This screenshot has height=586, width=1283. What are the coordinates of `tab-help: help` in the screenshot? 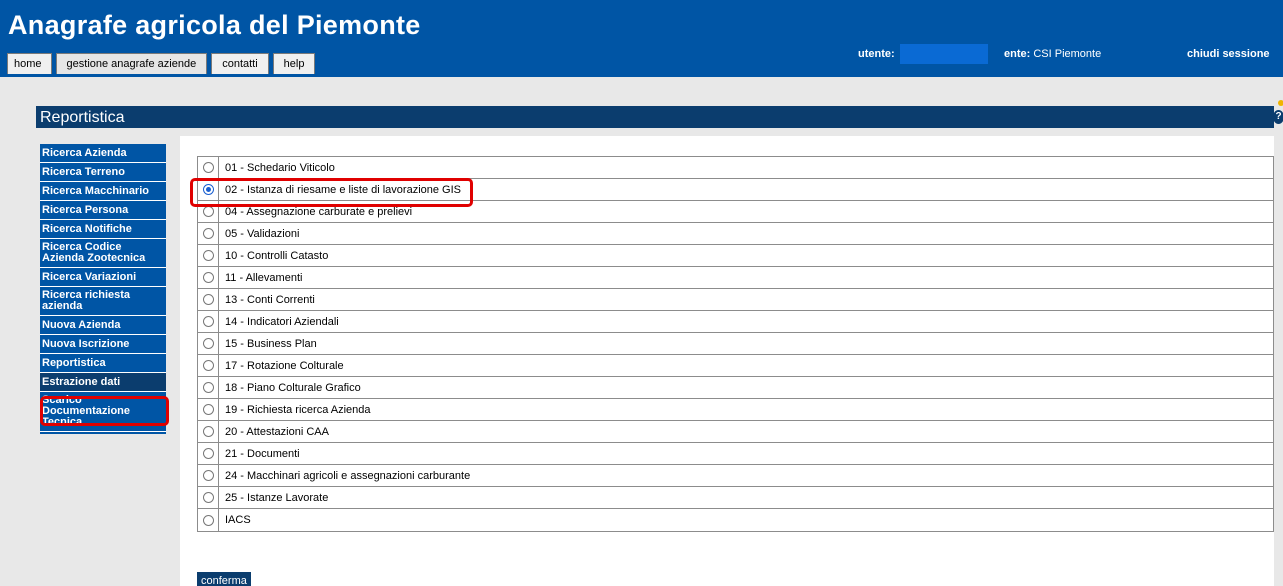 It's located at (294, 63).